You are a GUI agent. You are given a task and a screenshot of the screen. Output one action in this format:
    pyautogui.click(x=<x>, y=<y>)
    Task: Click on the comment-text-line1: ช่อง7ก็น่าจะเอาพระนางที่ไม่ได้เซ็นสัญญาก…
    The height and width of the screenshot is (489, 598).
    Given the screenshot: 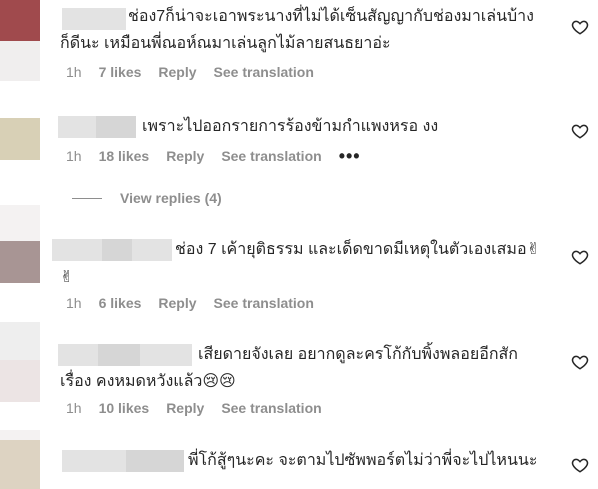 What is the action you would take?
    pyautogui.click(x=331, y=16)
    